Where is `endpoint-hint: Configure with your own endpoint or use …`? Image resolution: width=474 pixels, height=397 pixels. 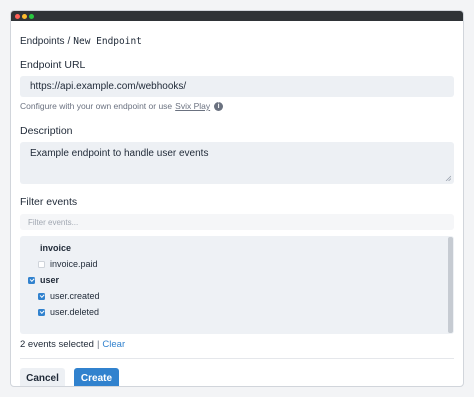 endpoint-hint: Configure with your own endpoint or use … is located at coordinates (122, 106).